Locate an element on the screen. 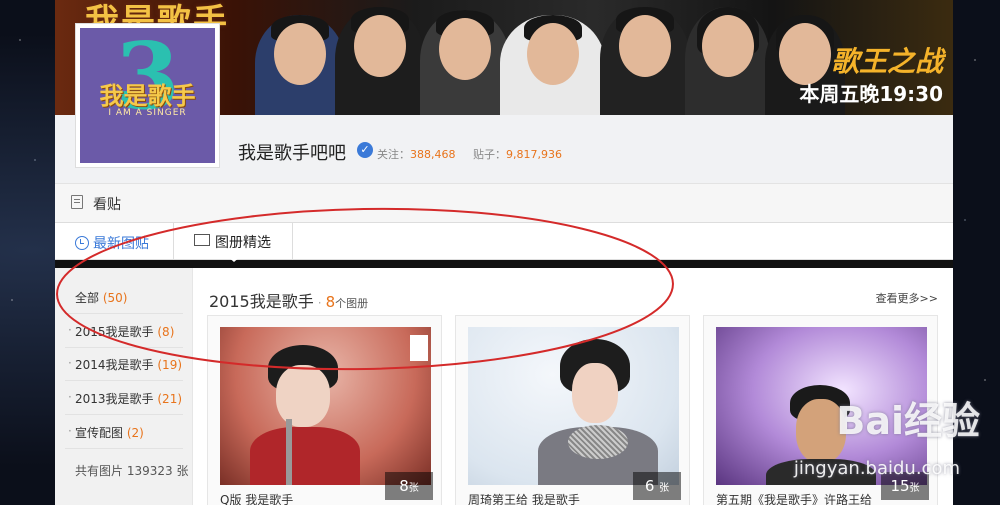 The image size is (1000, 505). baidu-watermark-logo: Bai经验 is located at coordinates (908, 421).